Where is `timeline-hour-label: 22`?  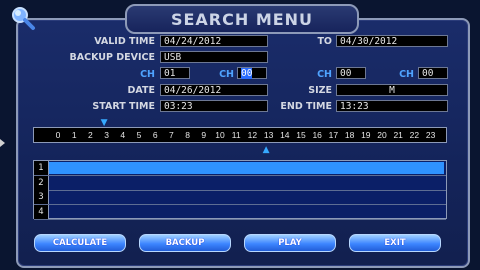
timeline-hour-label: 22 is located at coordinates (414, 135).